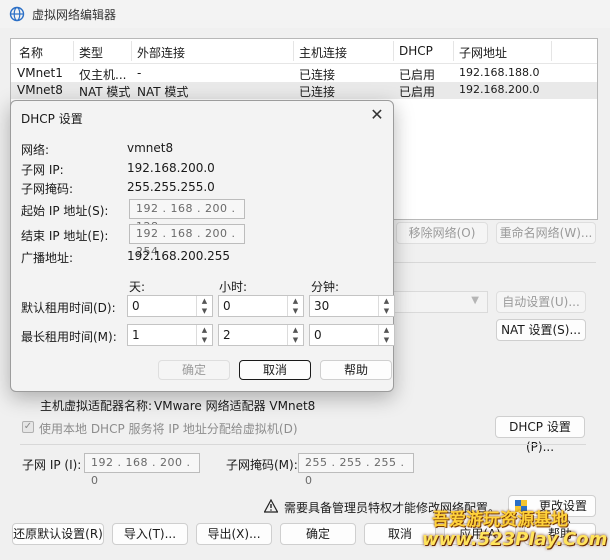  Describe the element at coordinates (500, 520) in the screenshot. I see `watermark-line1: 吾爱游玩资源基地` at that location.